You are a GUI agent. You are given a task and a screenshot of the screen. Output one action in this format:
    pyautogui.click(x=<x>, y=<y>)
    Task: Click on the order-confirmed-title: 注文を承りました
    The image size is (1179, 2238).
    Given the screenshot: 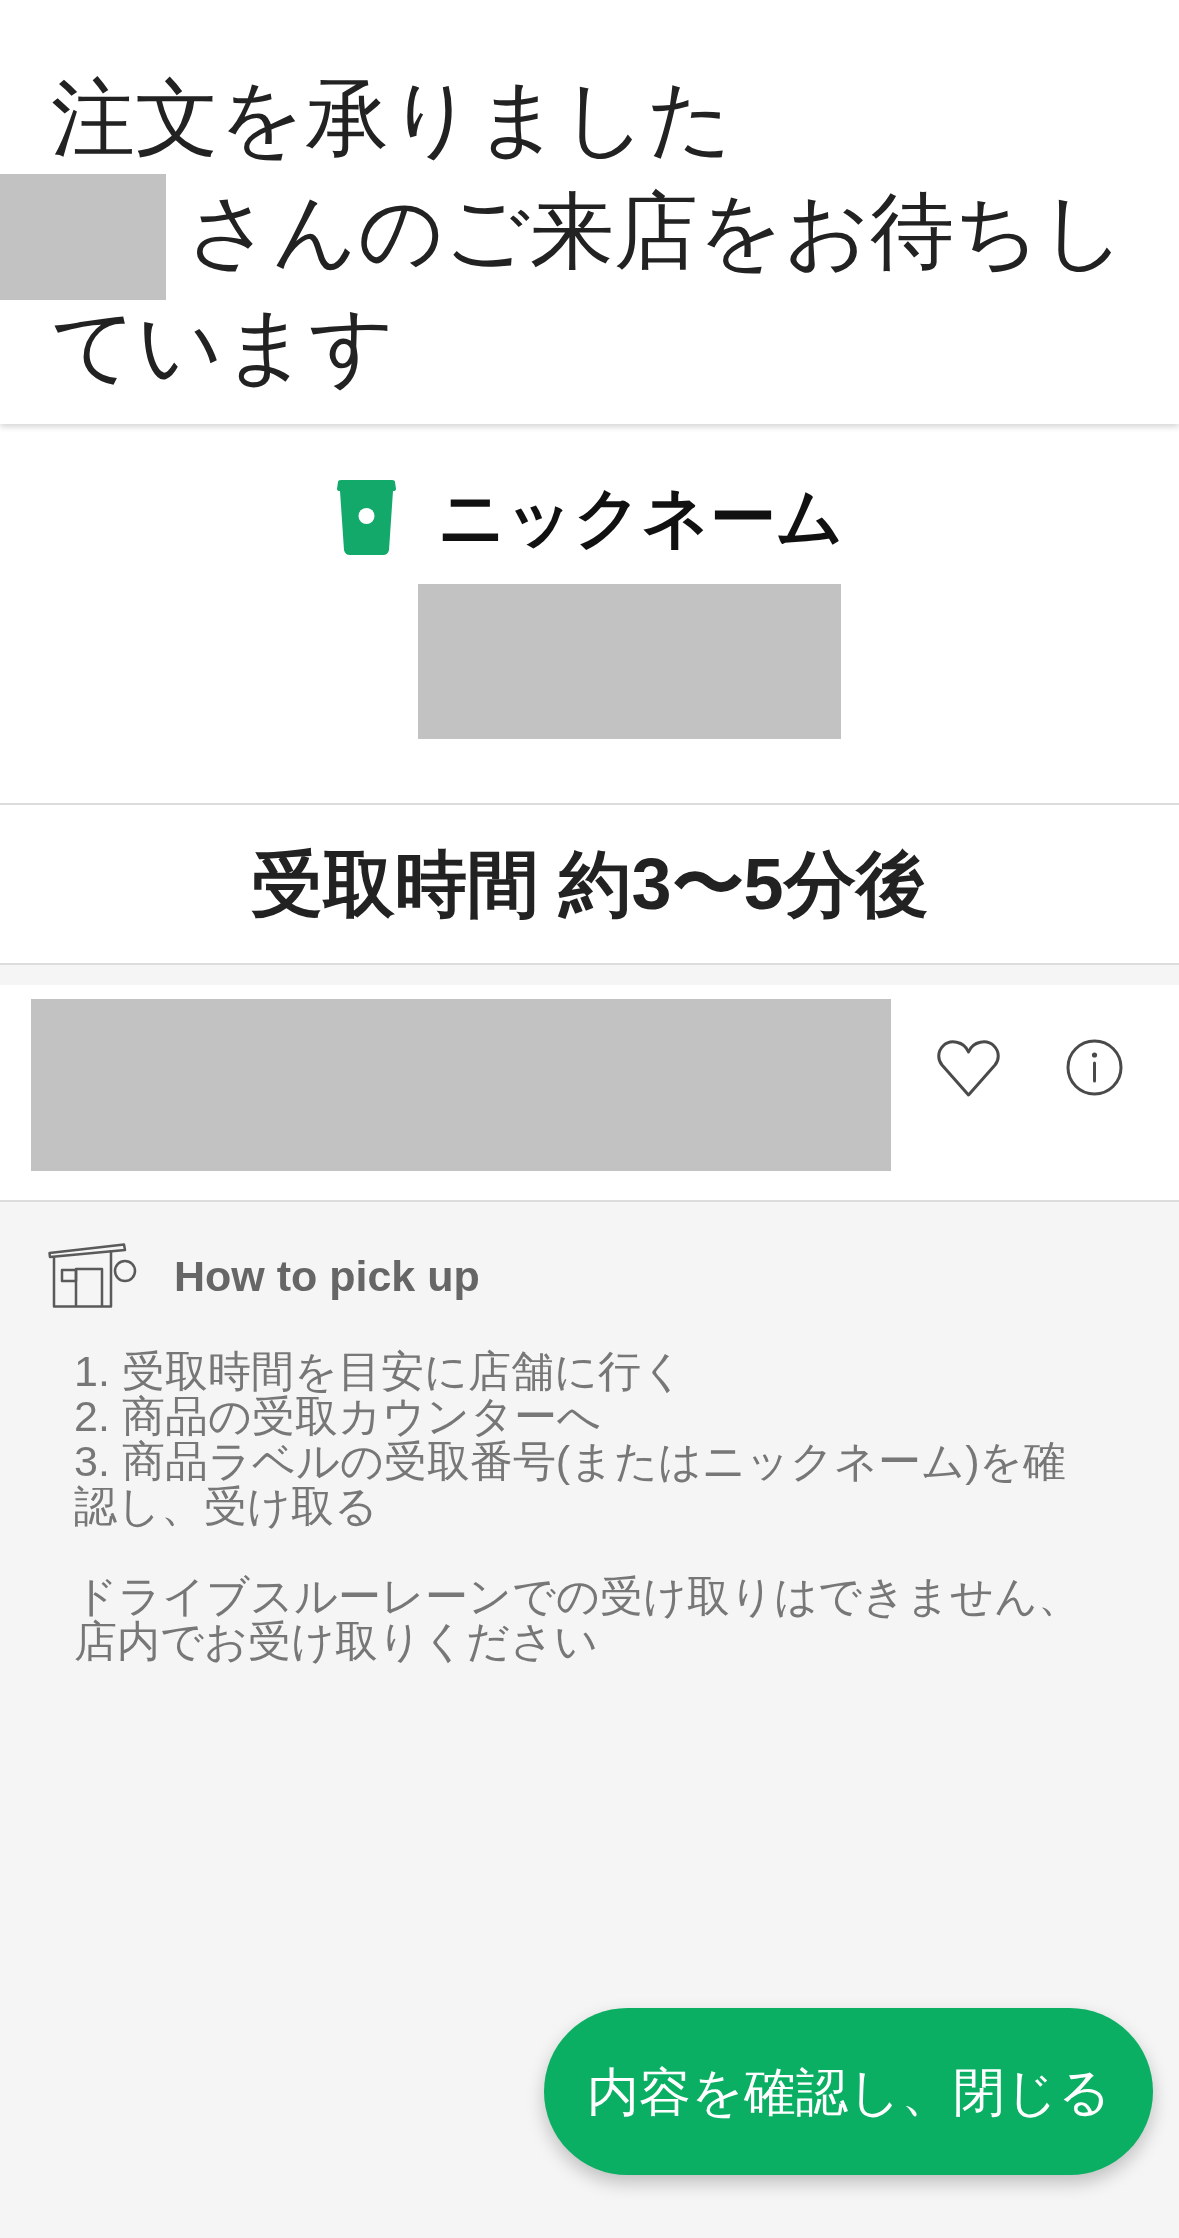 What is the action you would take?
    pyautogui.click(x=392, y=118)
    